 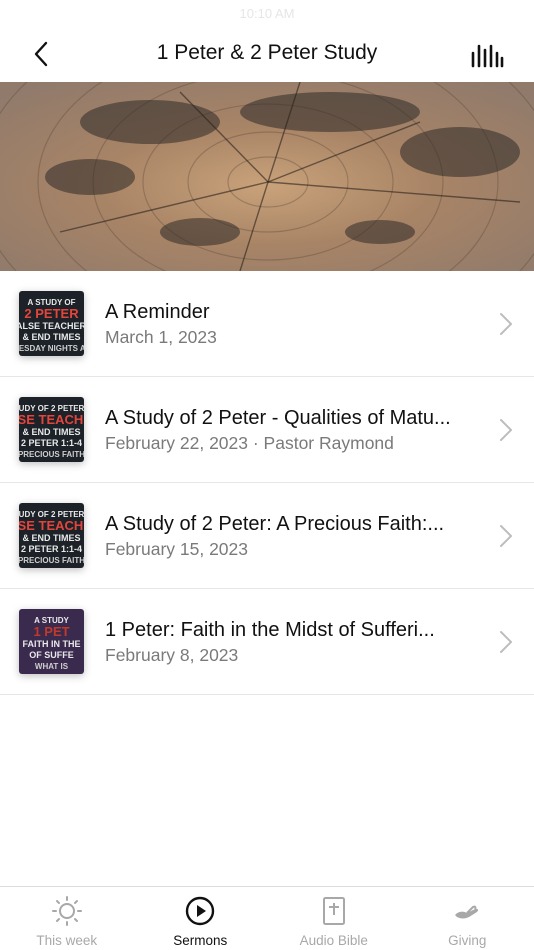 What do you see at coordinates (157, 312) in the screenshot?
I see `sermon-title: A Reminder` at bounding box center [157, 312].